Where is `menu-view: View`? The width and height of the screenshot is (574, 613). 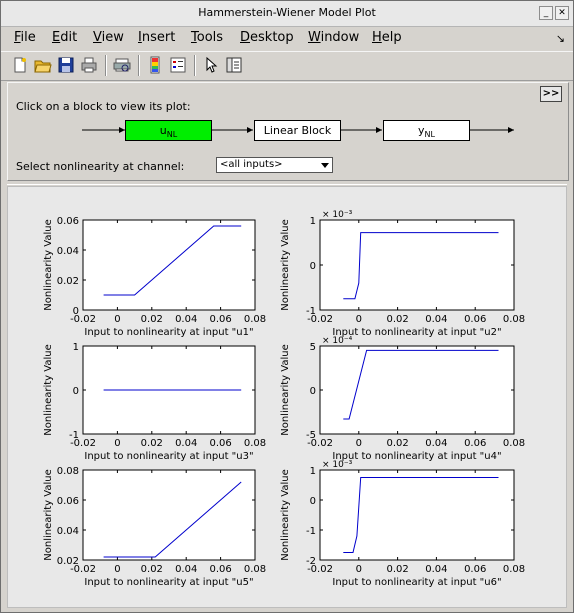 menu-view: View is located at coordinates (108, 37).